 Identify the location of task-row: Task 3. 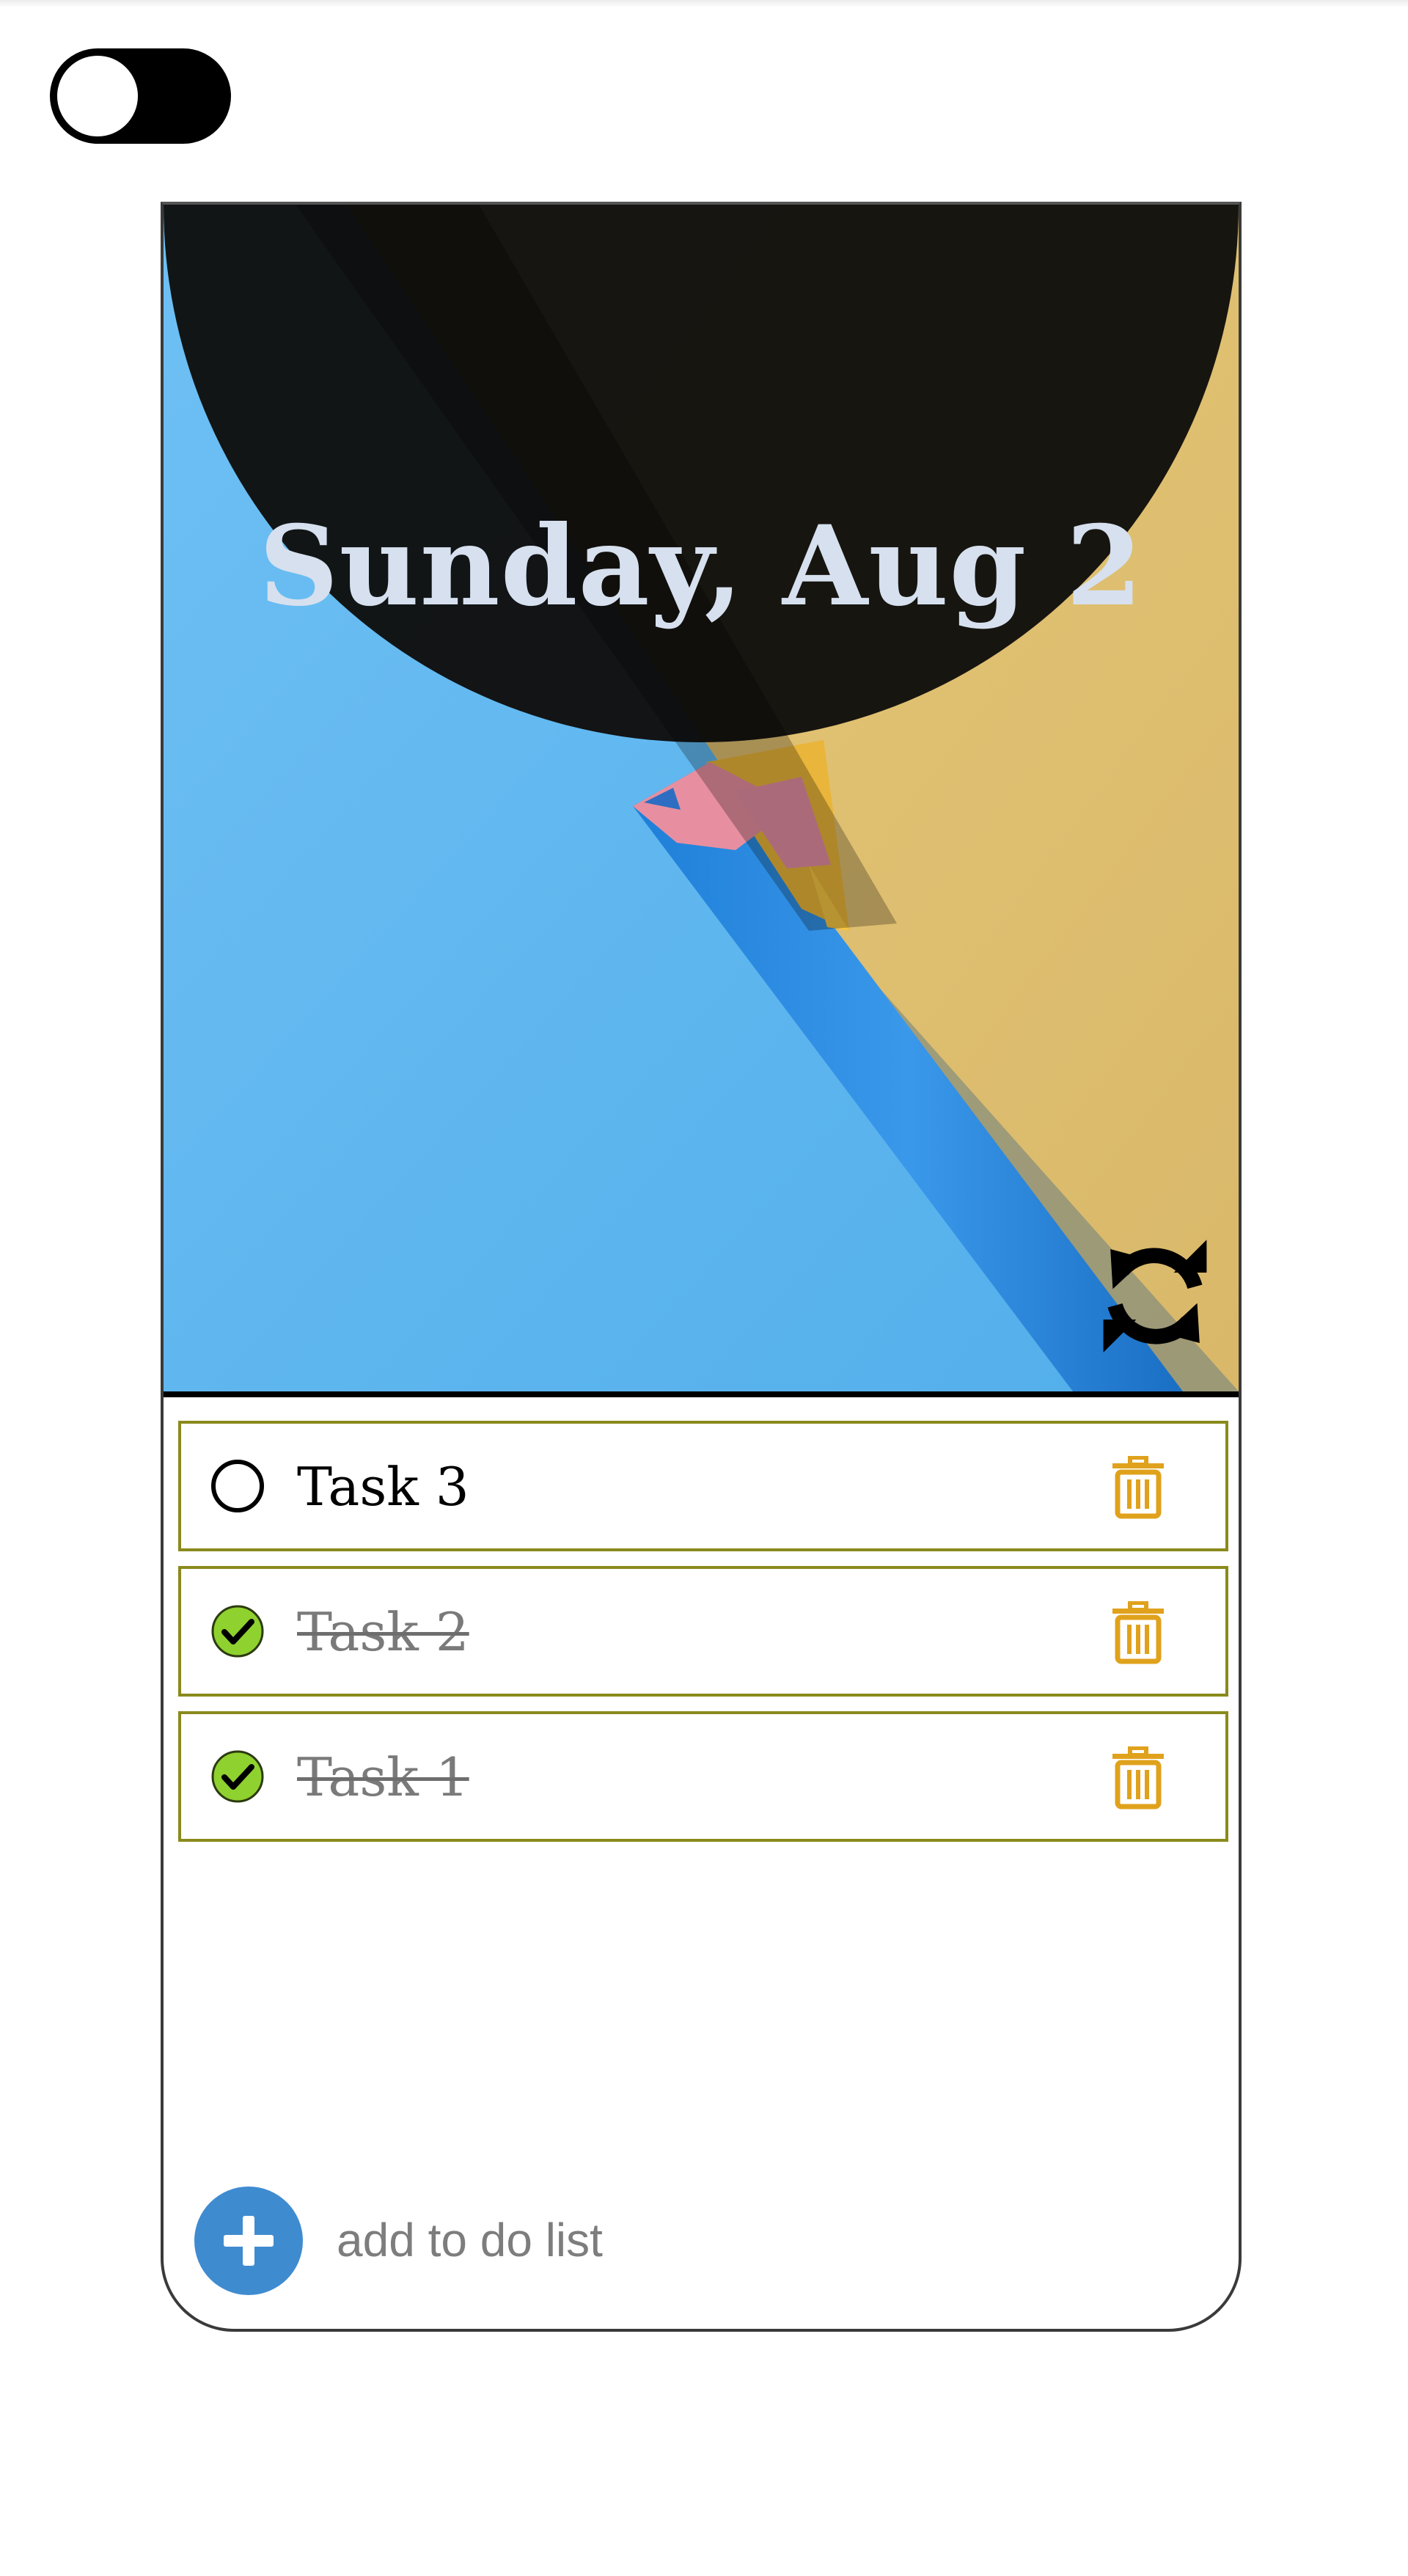
(703, 1486).